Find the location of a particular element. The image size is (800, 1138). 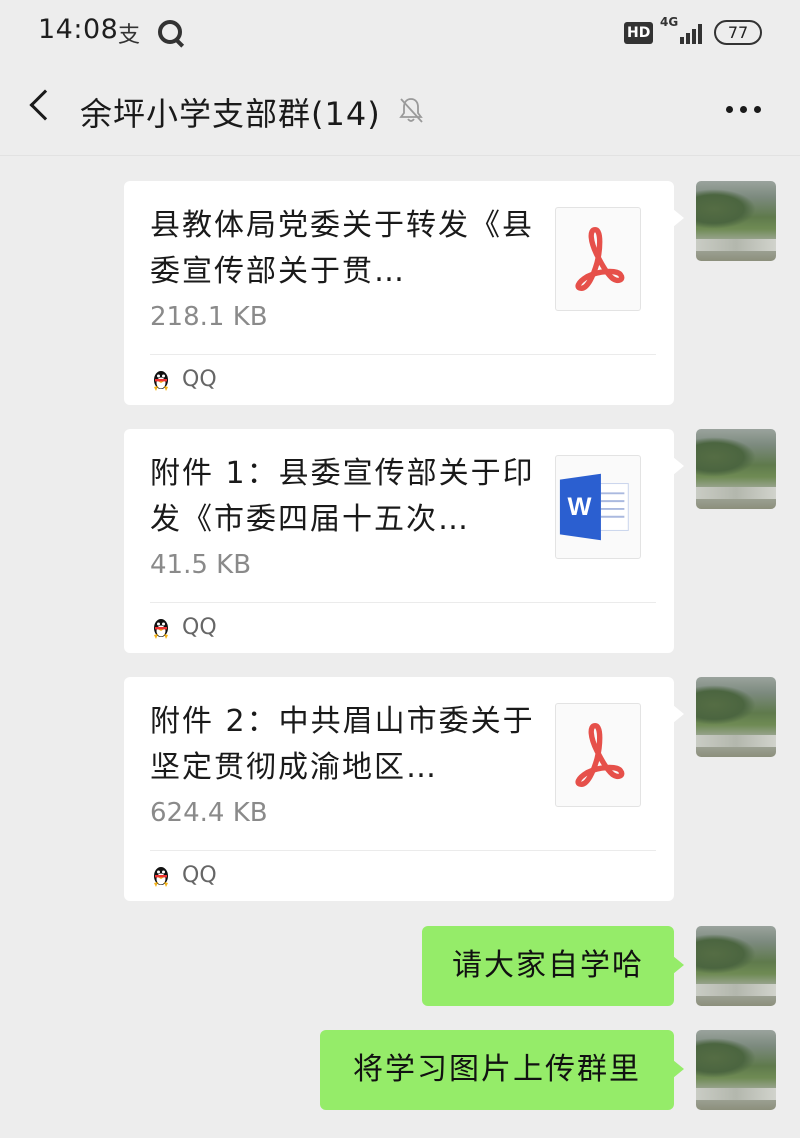

word-icon: W is located at coordinates (598, 507).